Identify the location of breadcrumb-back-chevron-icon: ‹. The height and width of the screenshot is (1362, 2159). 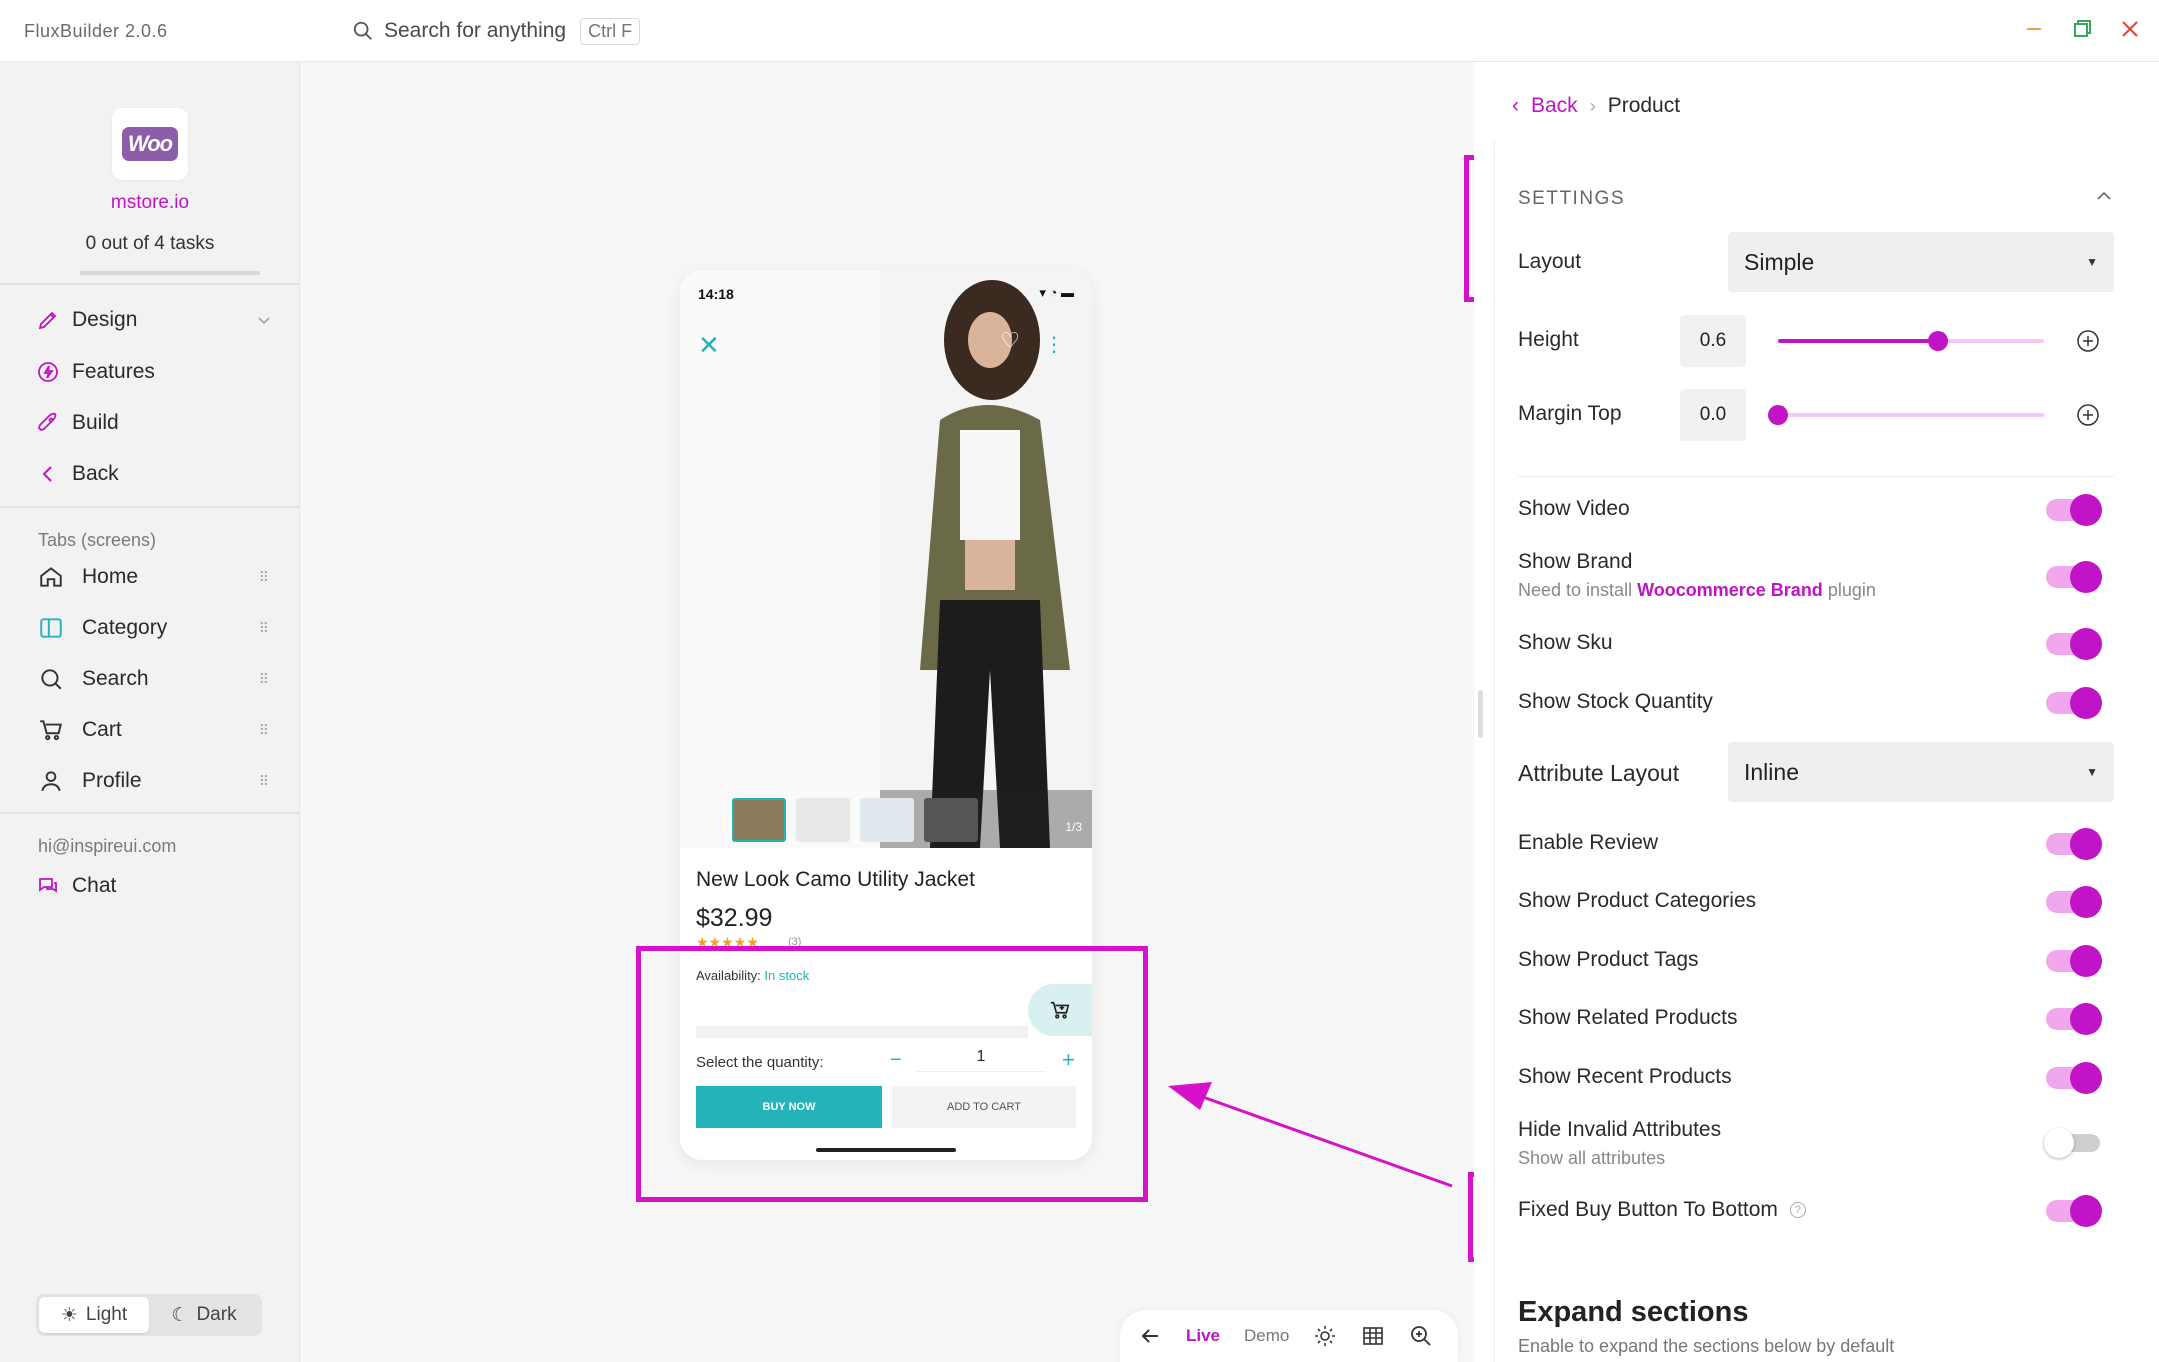
(1515, 106).